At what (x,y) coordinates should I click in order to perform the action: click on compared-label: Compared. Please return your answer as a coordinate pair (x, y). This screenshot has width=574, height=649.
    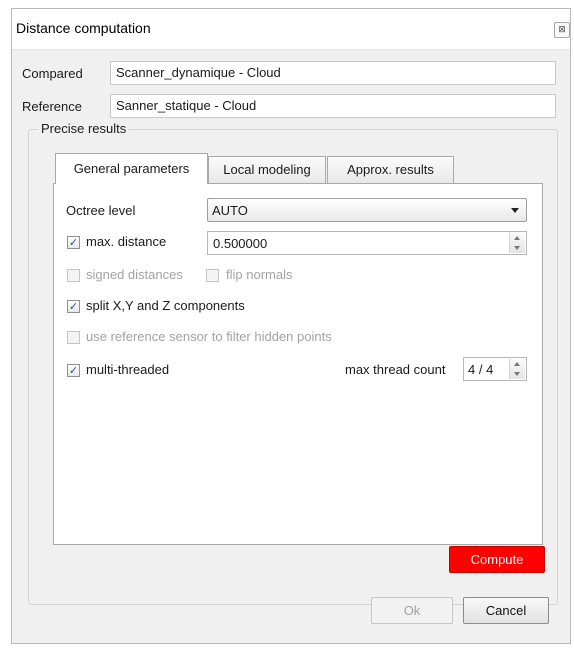
    Looking at the image, I should click on (52, 73).